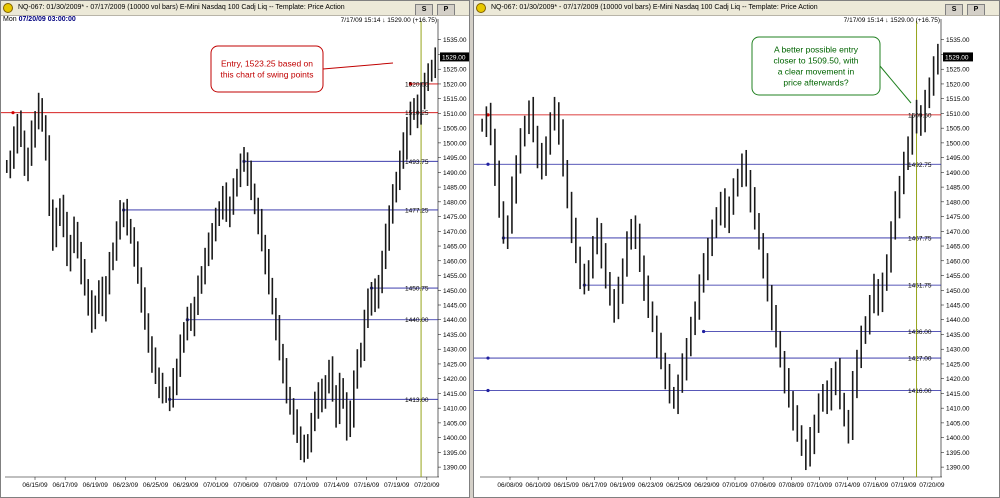  I want to click on callout-text-line: Entry, 1523.25 based on, so click(267, 64).